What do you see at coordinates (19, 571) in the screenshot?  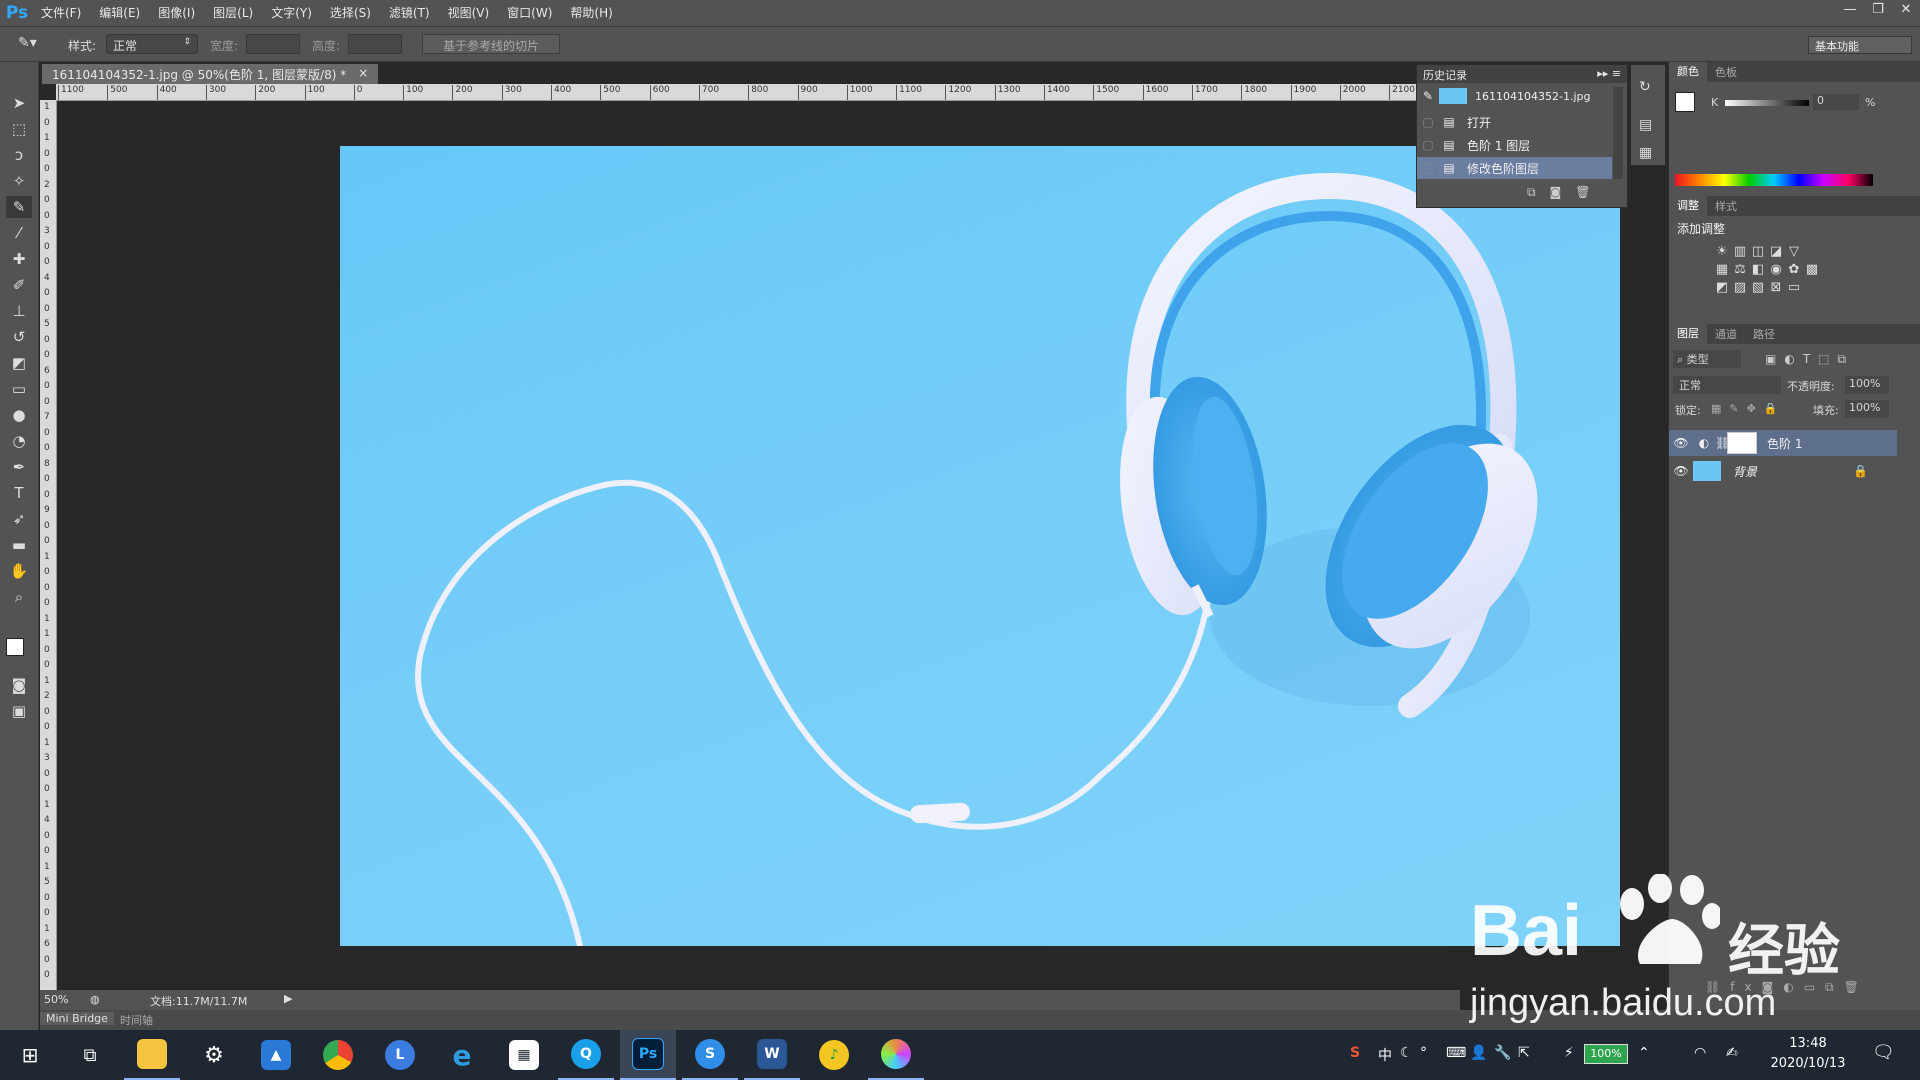 I see `hand-tool-icon: ✋` at bounding box center [19, 571].